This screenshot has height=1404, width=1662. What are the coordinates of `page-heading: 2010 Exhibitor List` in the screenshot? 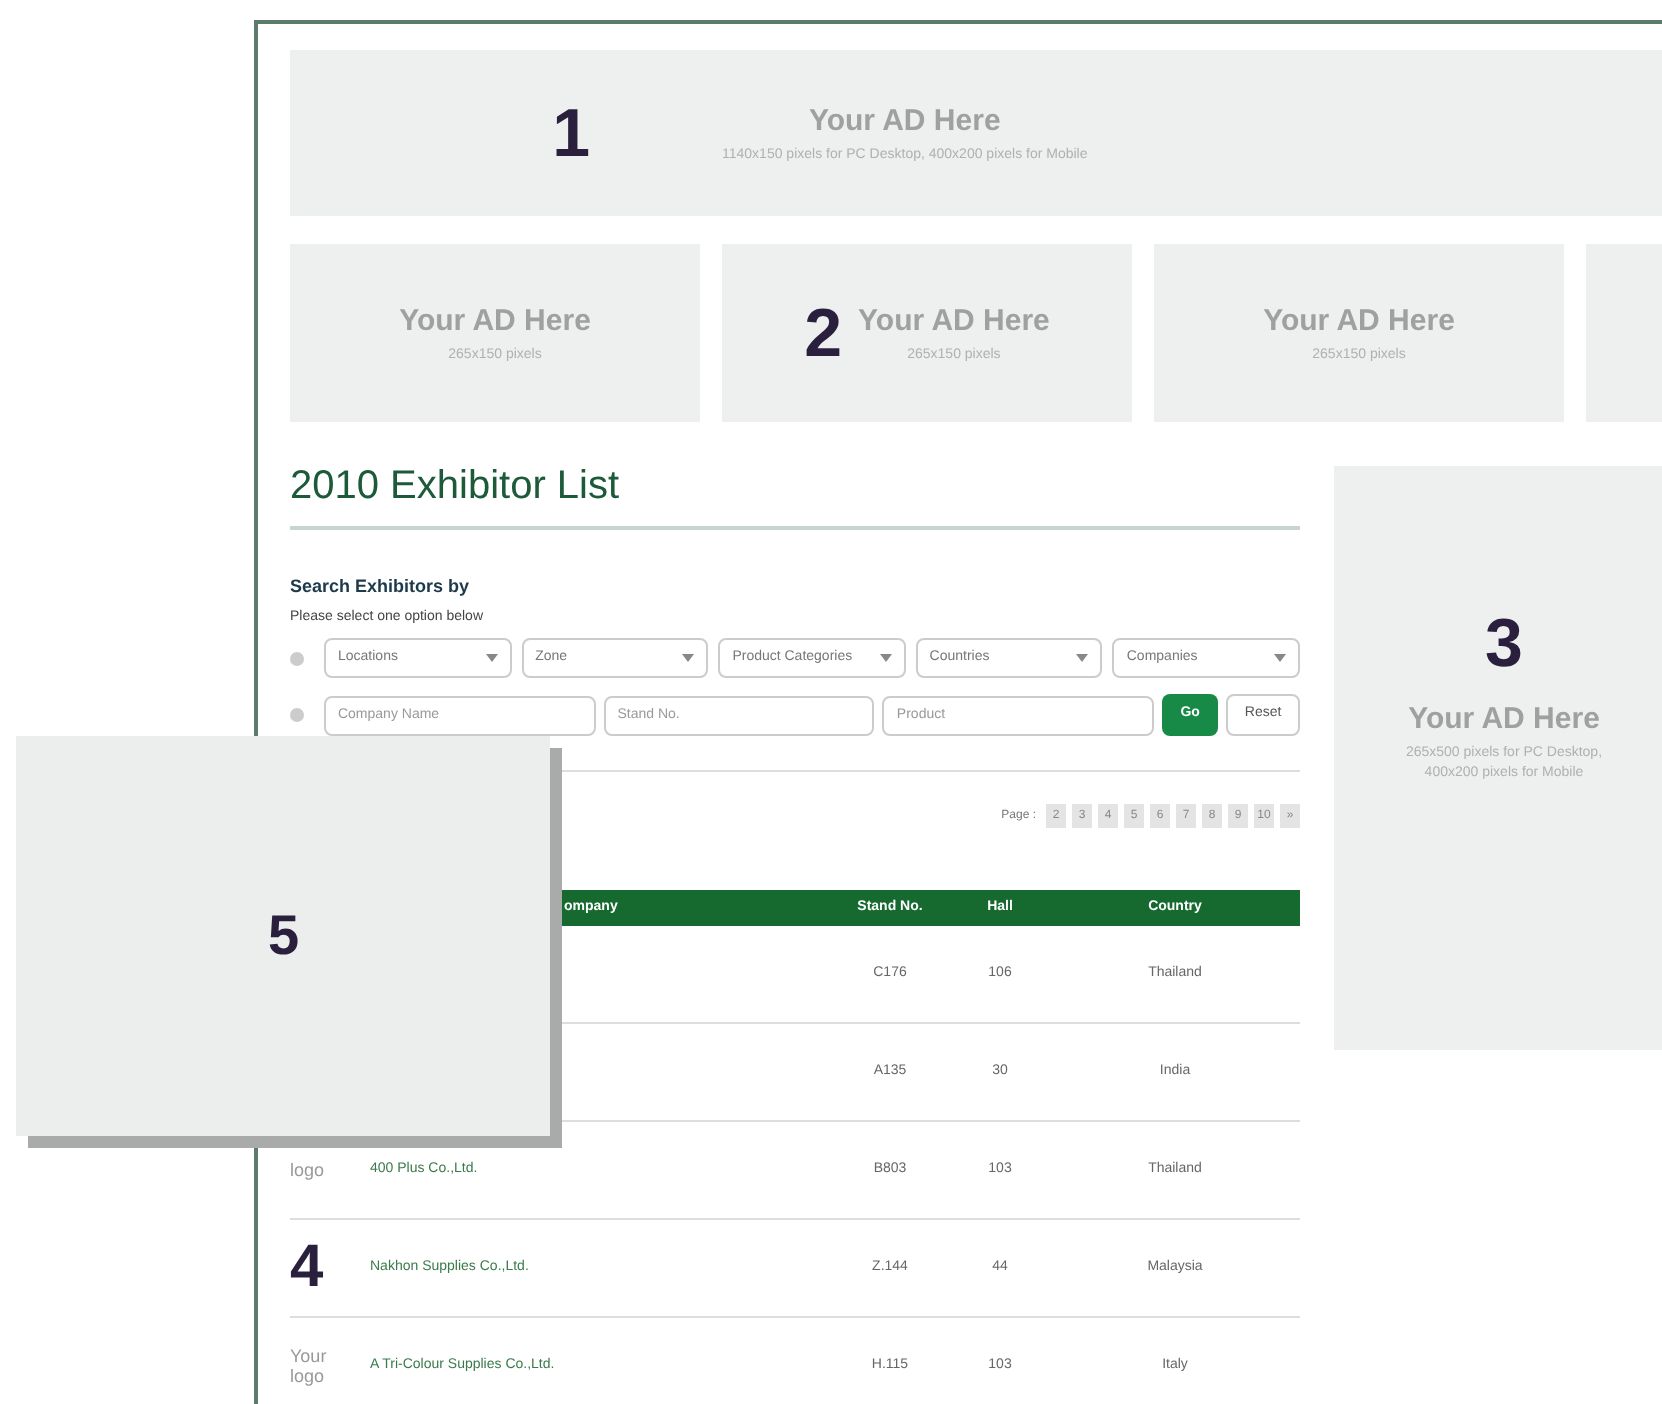 It's located at (795, 498).